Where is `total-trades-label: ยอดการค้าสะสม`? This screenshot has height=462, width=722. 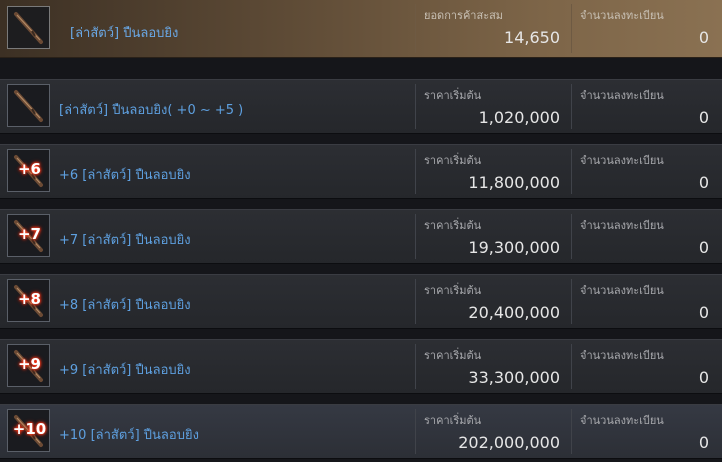
total-trades-label: ยอดการค้าสะสม is located at coordinates (464, 15).